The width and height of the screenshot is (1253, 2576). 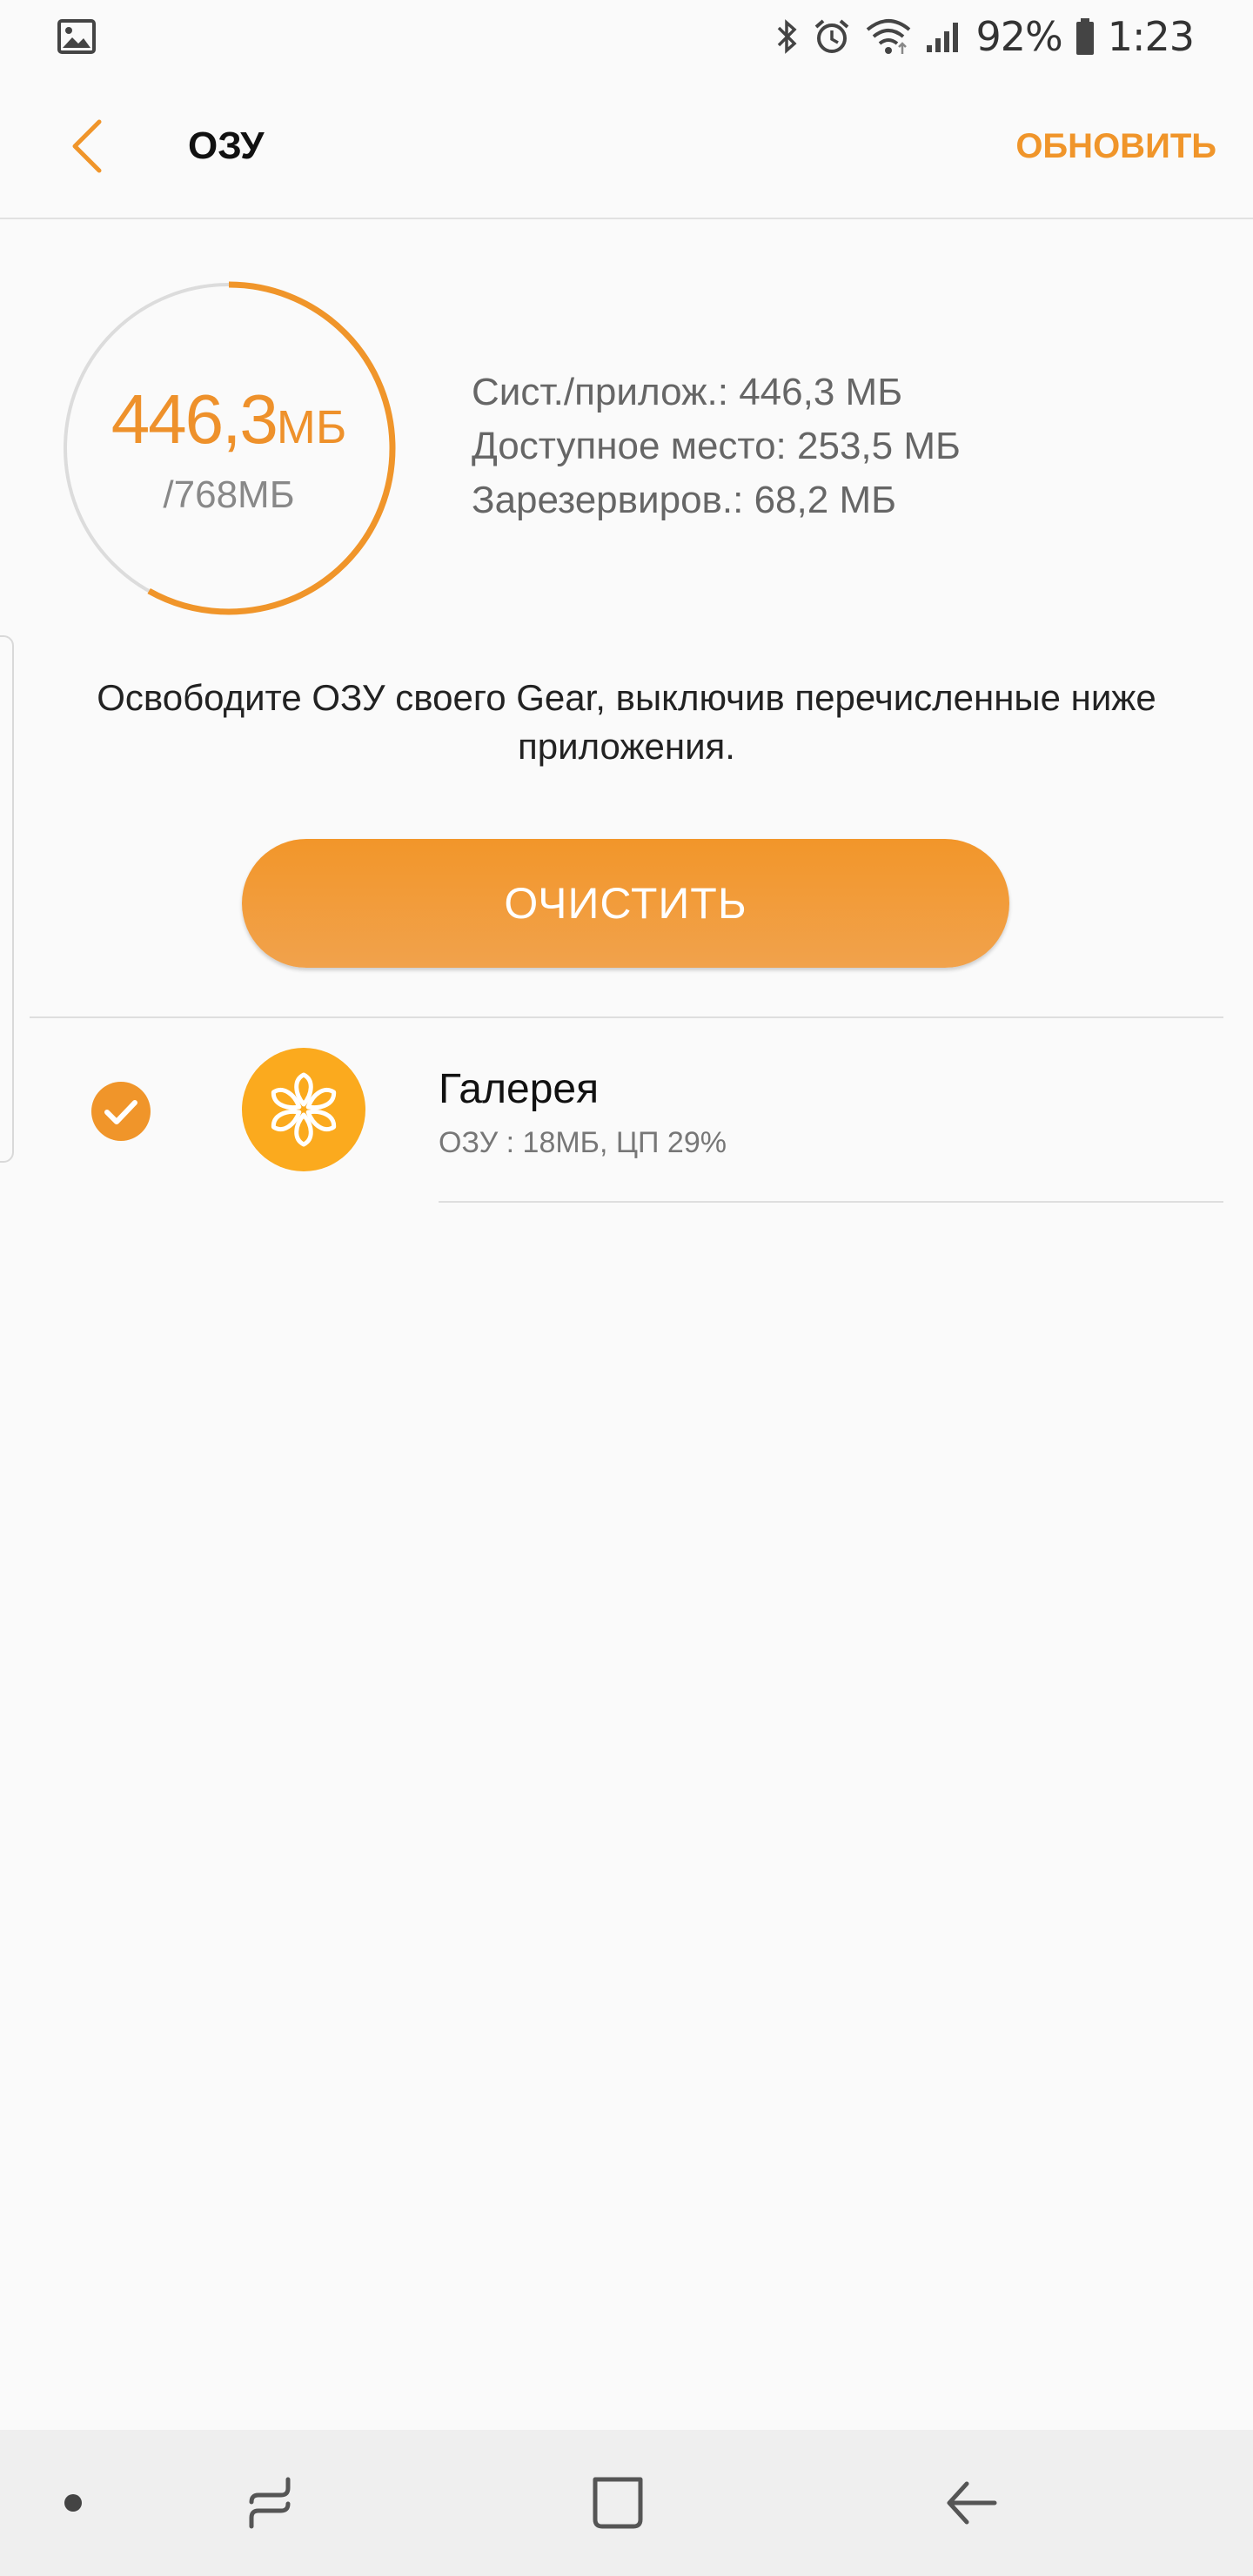 What do you see at coordinates (888, 37) in the screenshot?
I see `wifi-icon` at bounding box center [888, 37].